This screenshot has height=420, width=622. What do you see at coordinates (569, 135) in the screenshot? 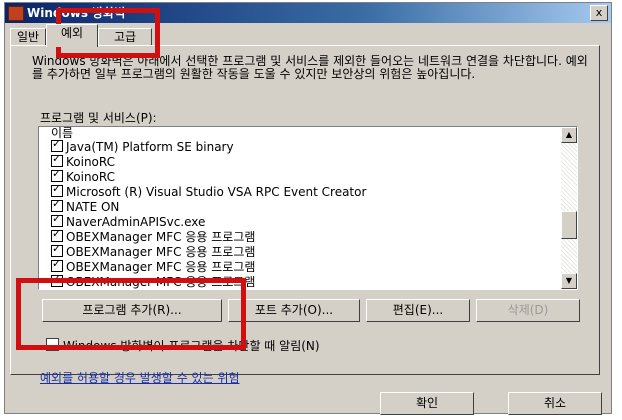
I see `scroll-up-icon: ▲` at bounding box center [569, 135].